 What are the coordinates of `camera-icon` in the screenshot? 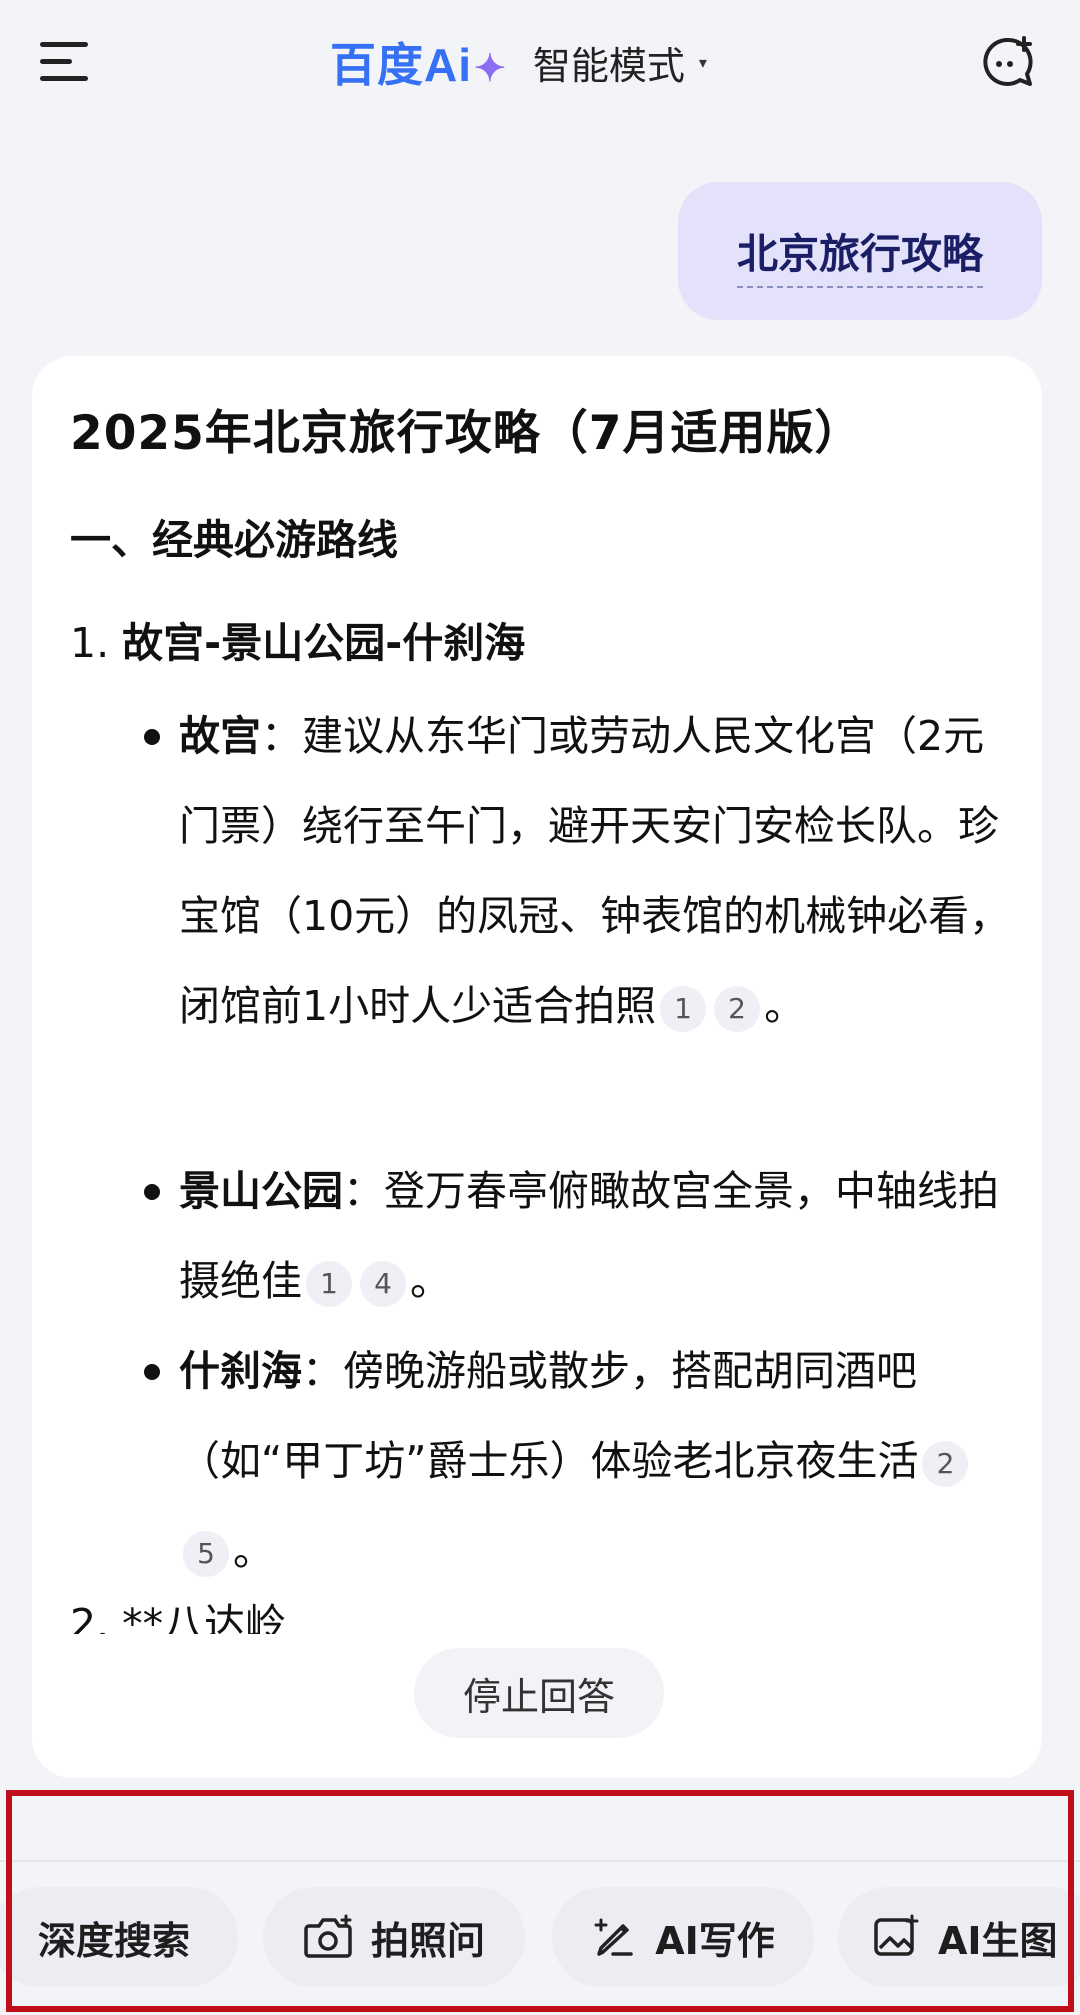 It's located at (328, 1936).